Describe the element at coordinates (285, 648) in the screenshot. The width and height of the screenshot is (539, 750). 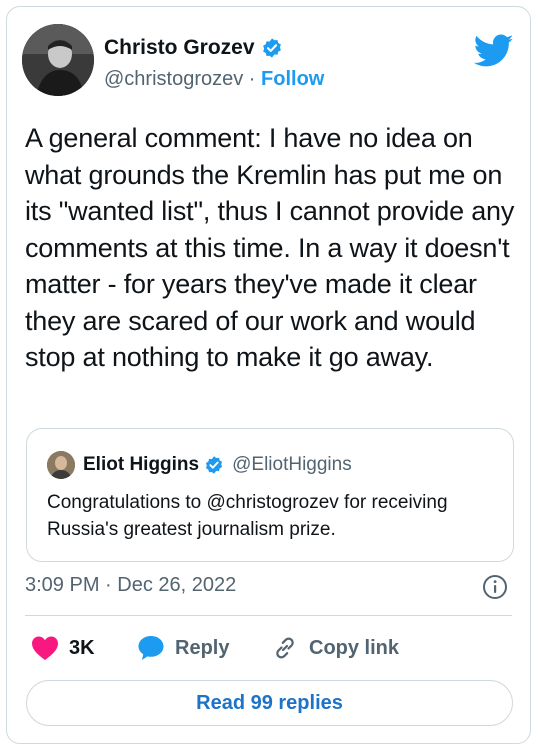
I see `link-icon` at that location.